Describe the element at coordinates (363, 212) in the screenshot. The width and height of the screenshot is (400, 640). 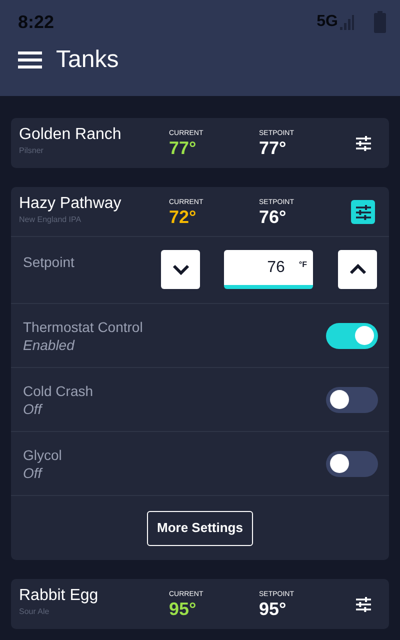
I see `settings-button` at that location.